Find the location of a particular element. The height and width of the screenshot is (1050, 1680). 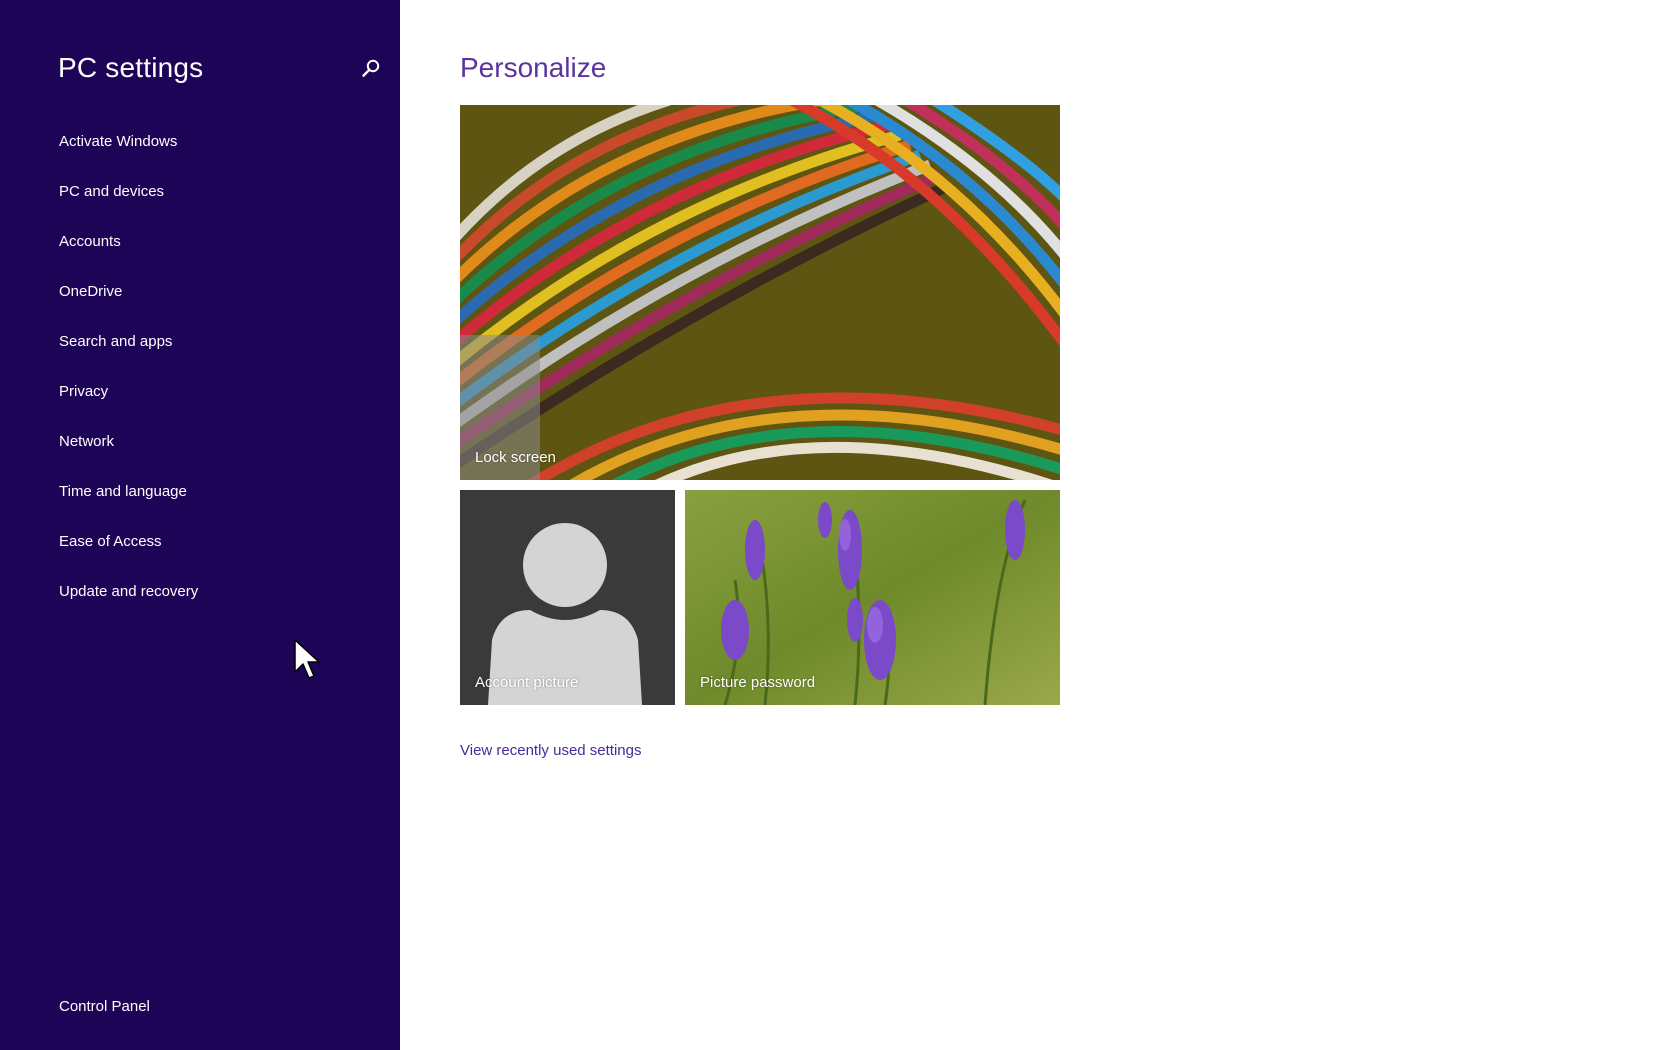

sidebar-item-update-and-recovery: Update and recovery is located at coordinates (128, 606).